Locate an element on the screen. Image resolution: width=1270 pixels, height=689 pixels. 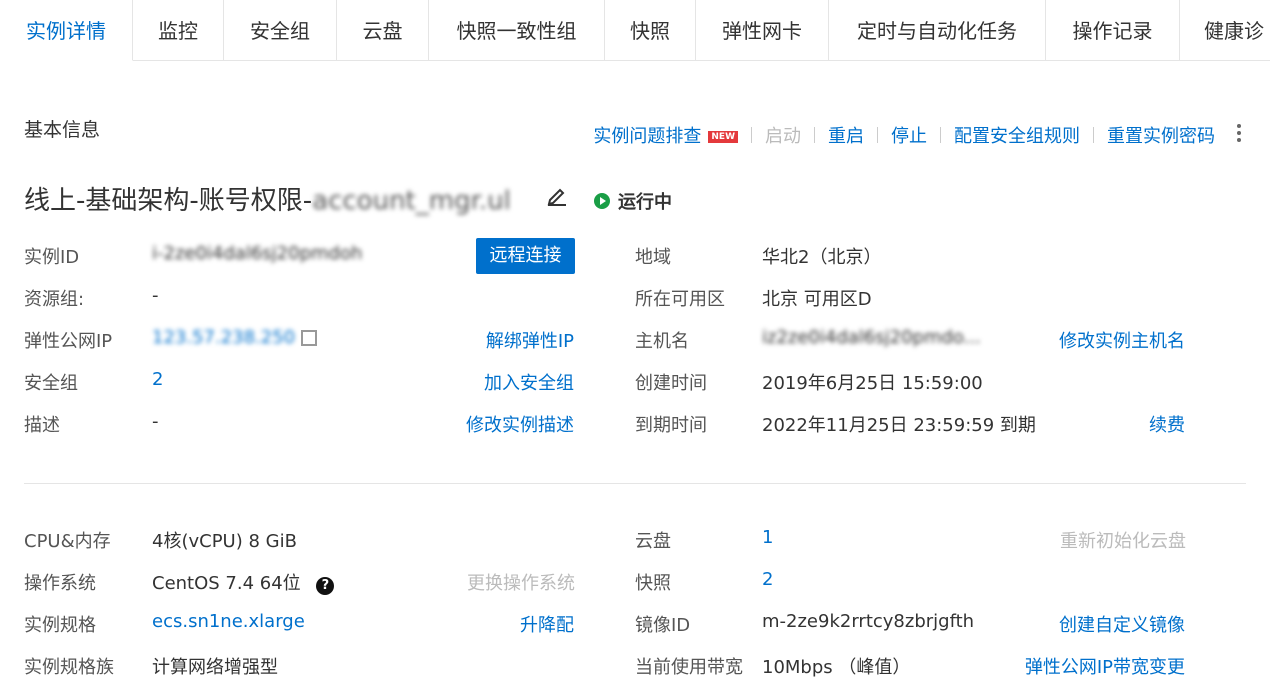
expire-time-label: 到期时间 is located at coordinates (671, 425).